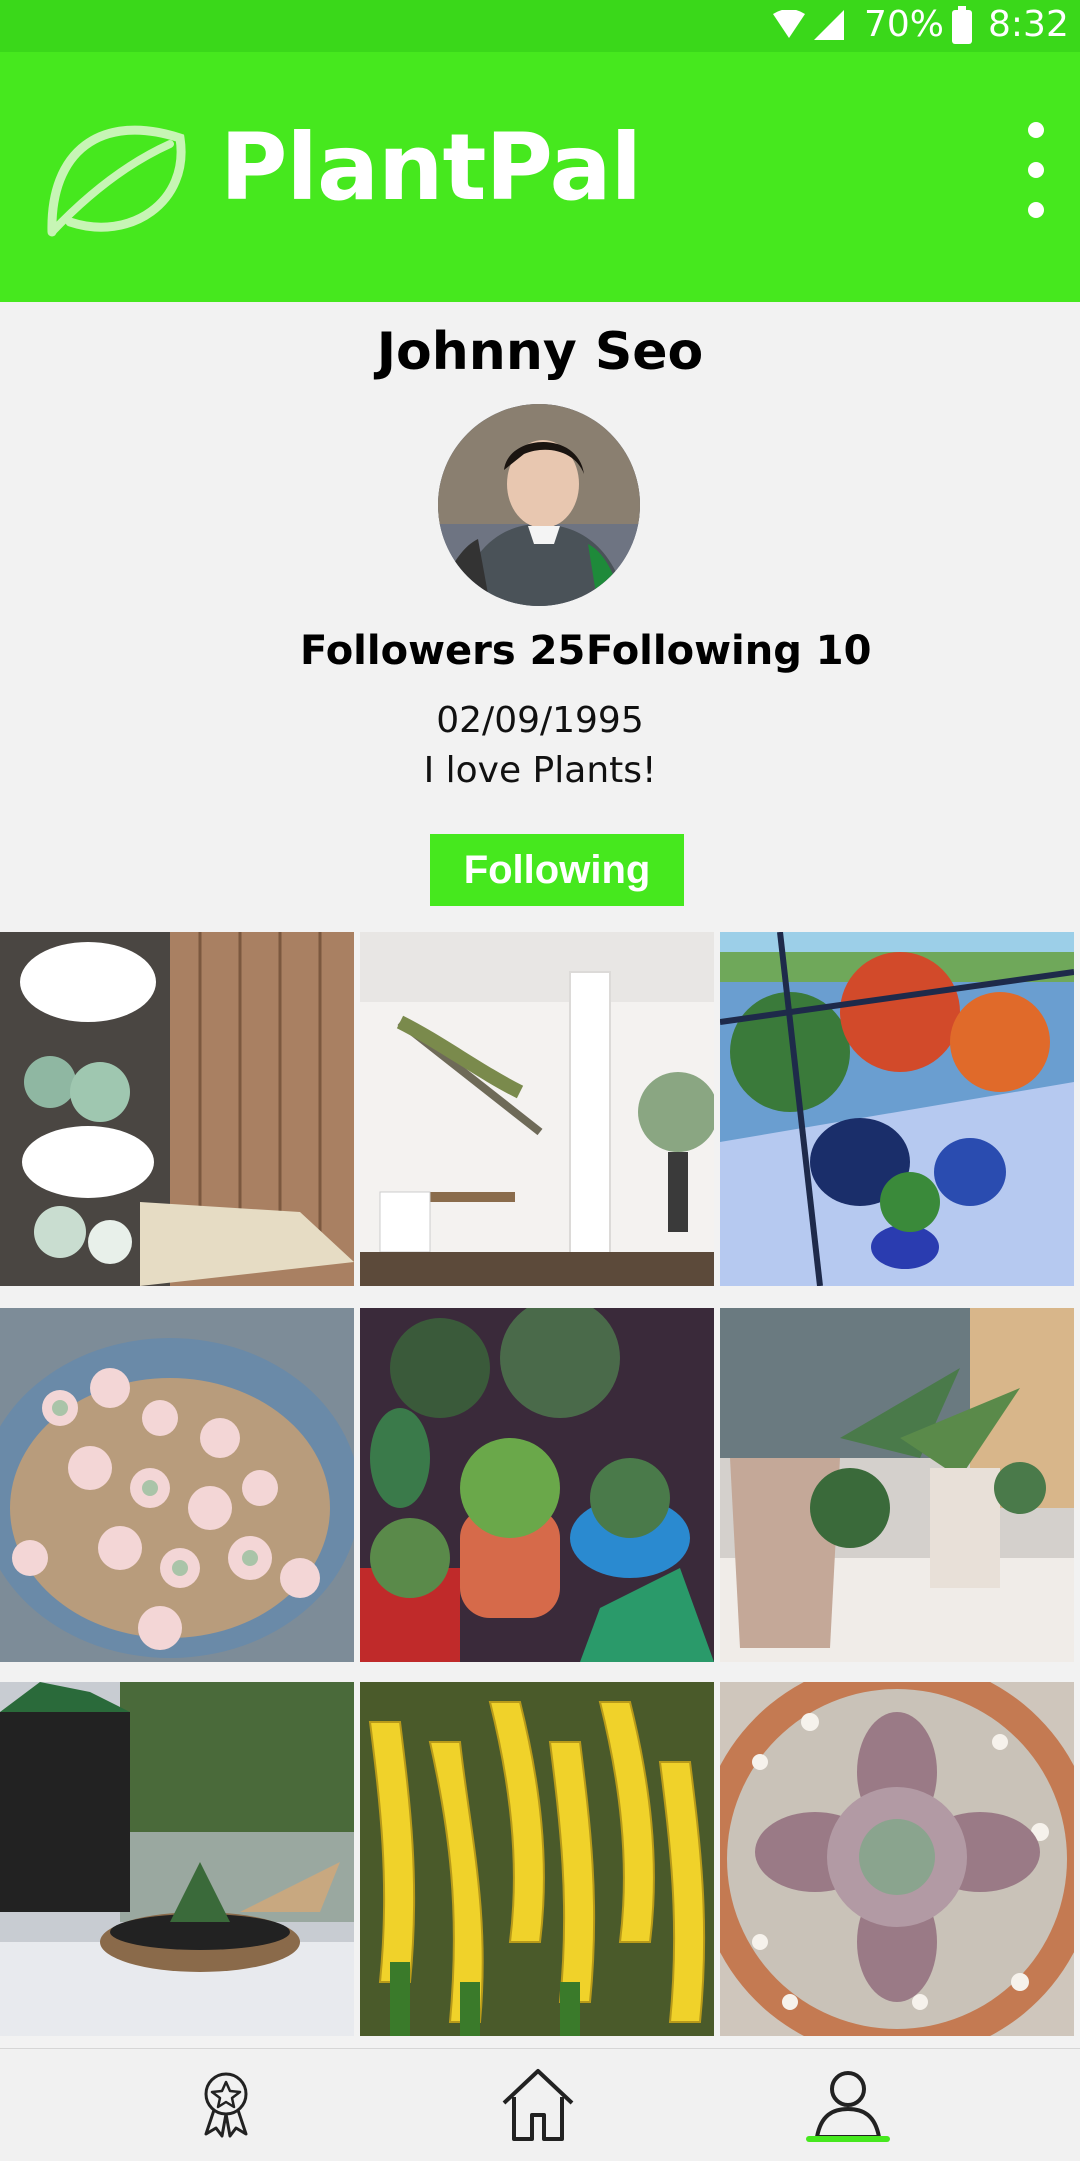 Image resolution: width=1080 pixels, height=2161 pixels. I want to click on followers-count: Followers 25, so click(442, 651).